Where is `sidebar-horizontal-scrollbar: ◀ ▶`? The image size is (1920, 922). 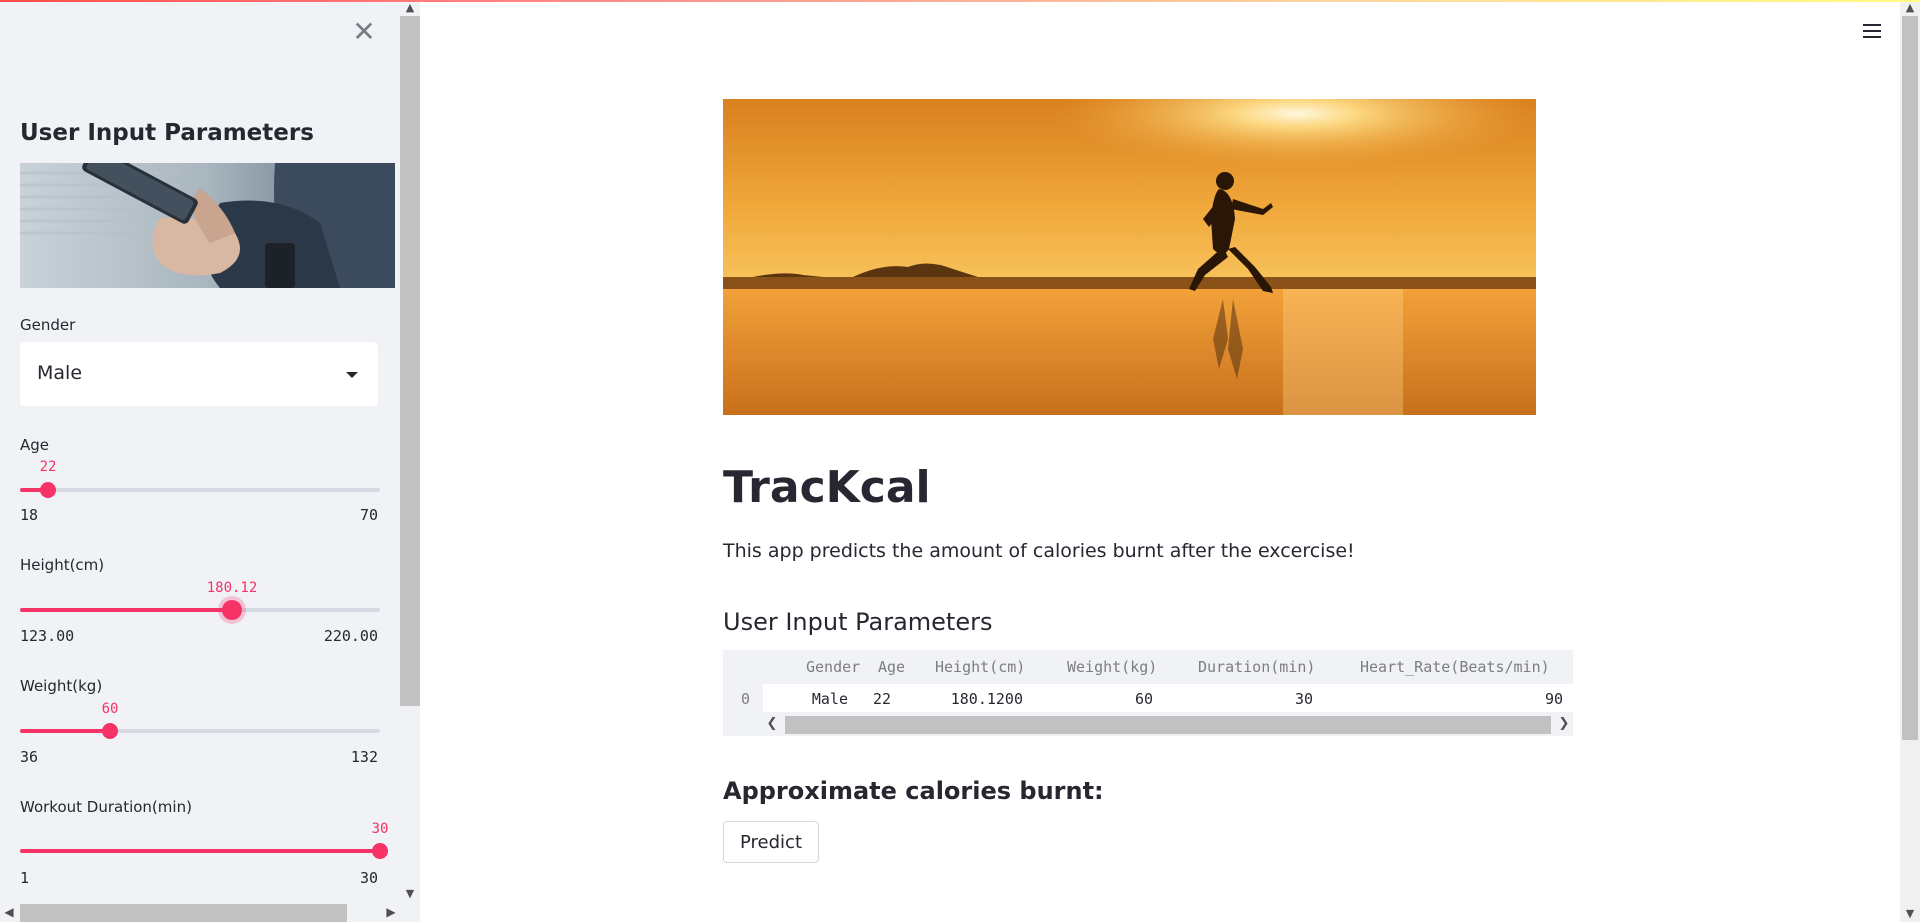 sidebar-horizontal-scrollbar: ◀ ▶ is located at coordinates (200, 912).